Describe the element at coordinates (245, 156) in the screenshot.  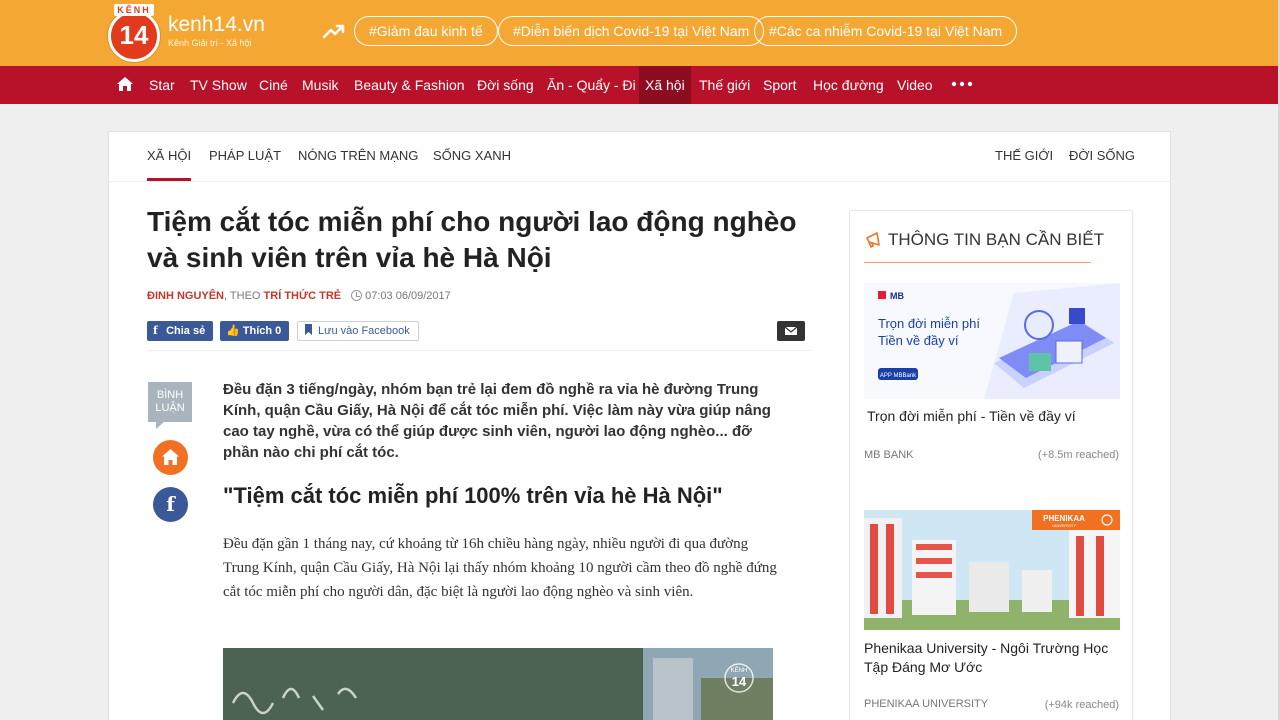
I see `subnav-phap-luat: PHÁP LUẬT` at that location.